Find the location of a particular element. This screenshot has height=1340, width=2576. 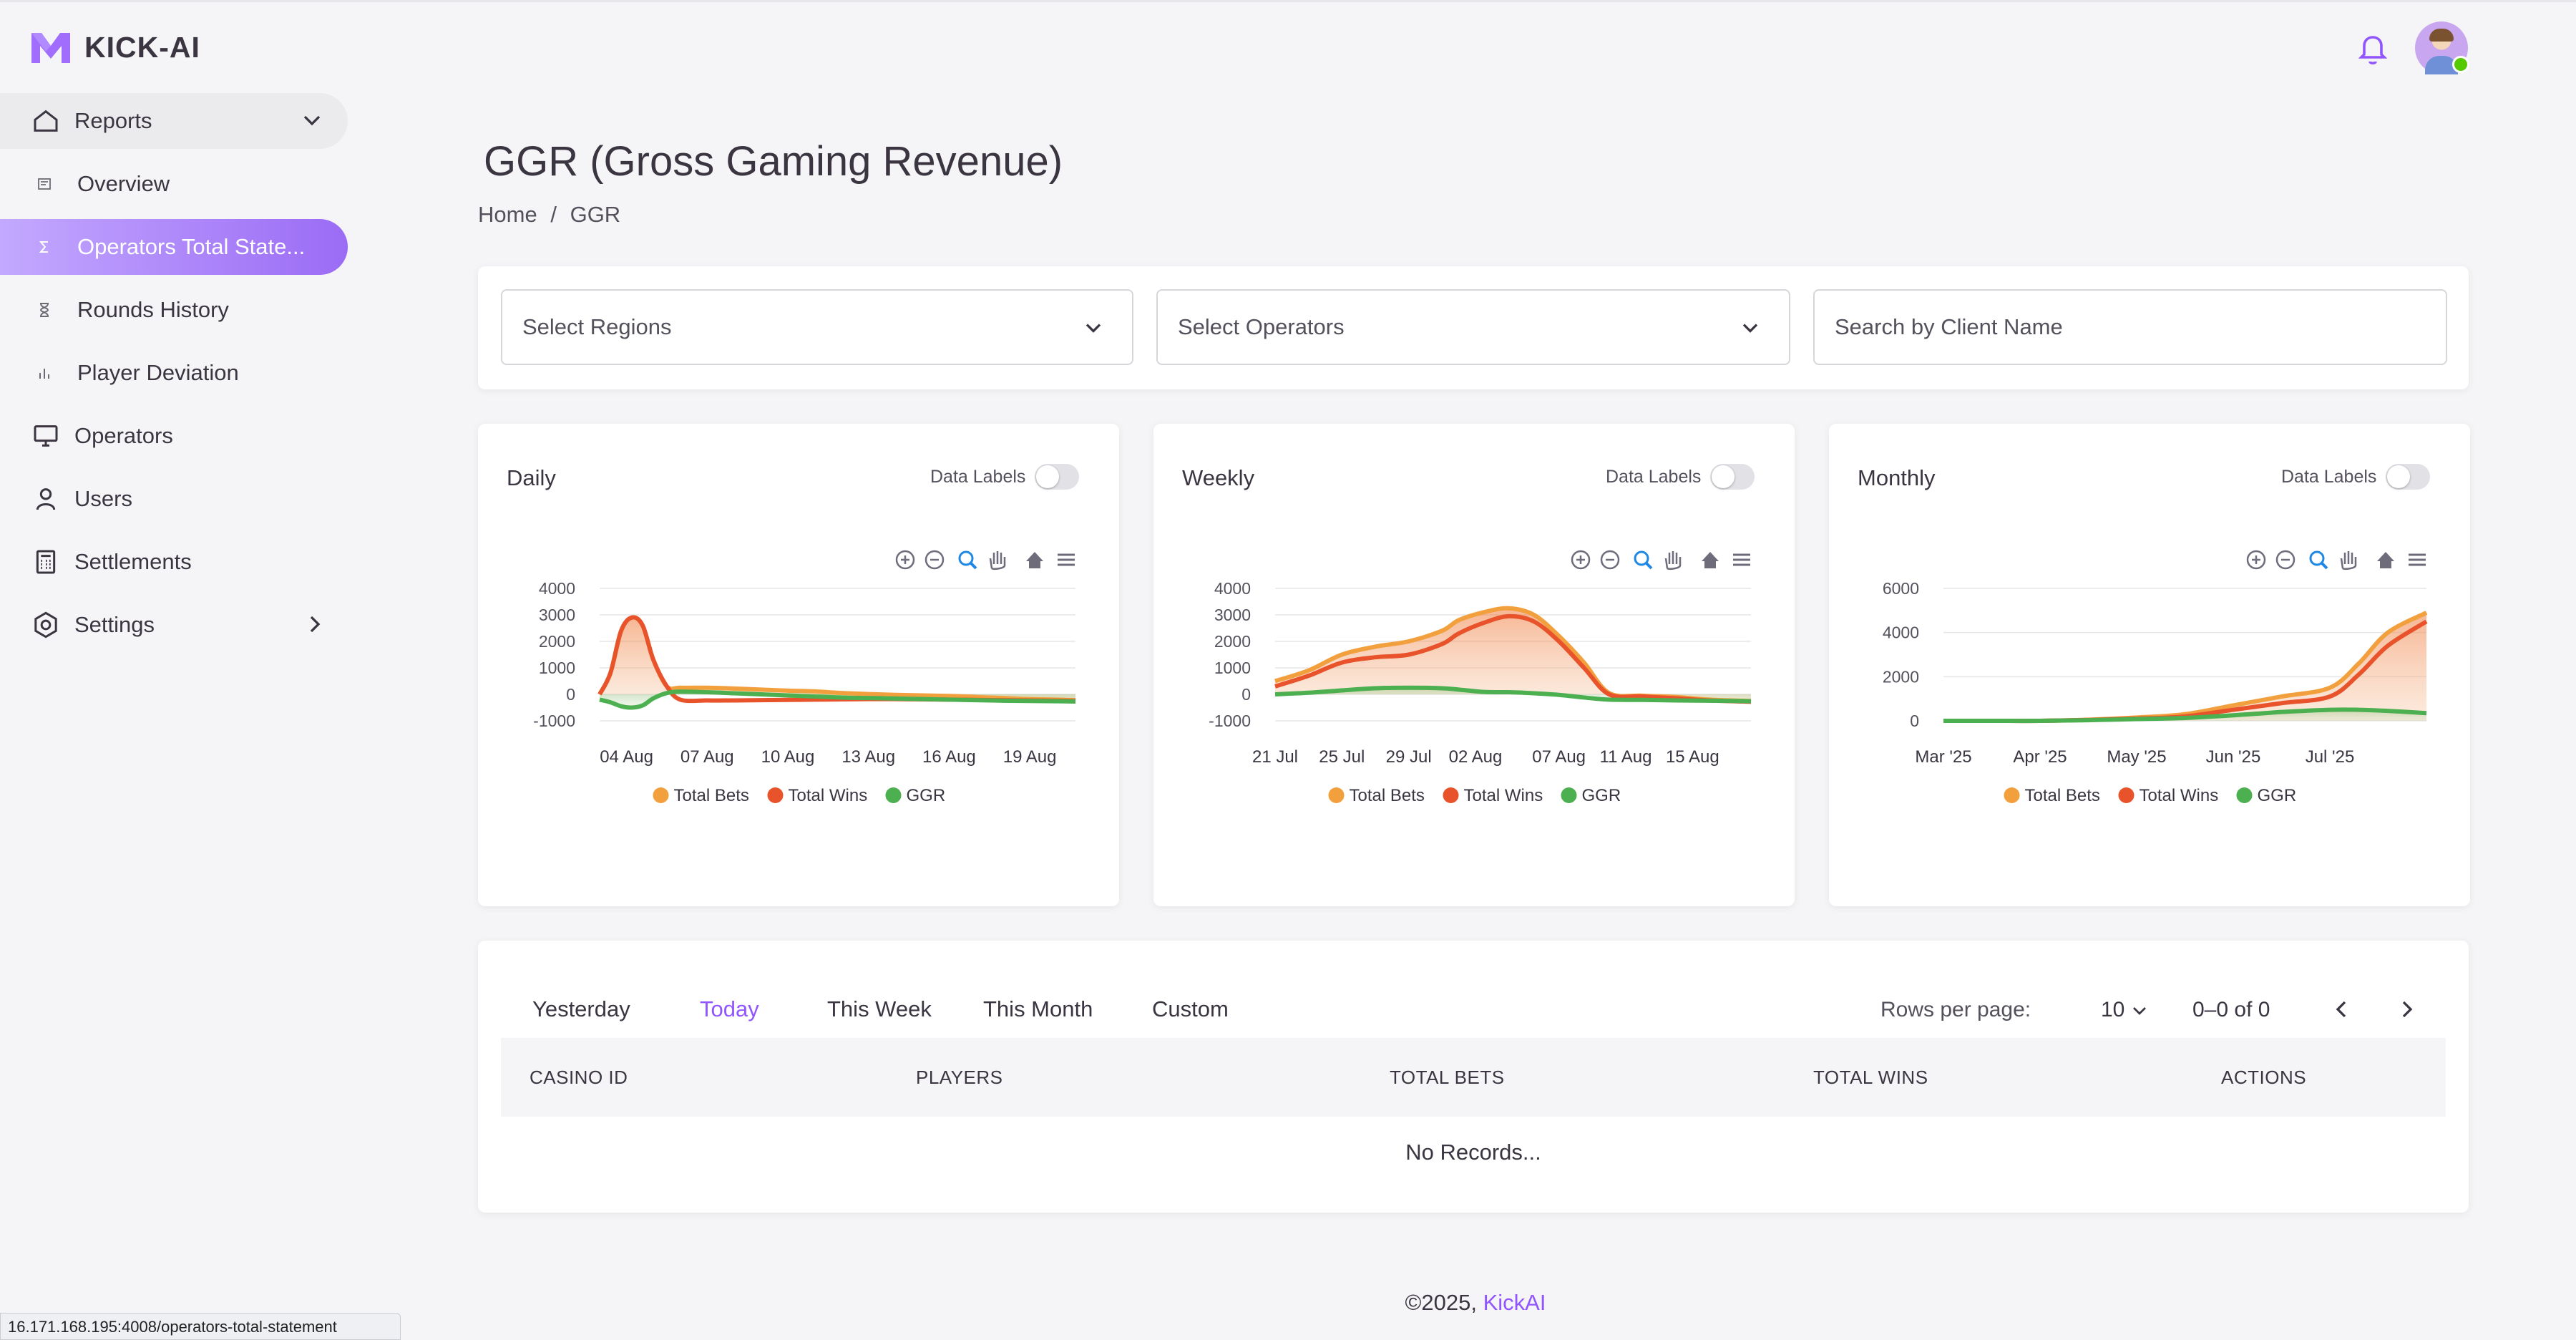

chart-title: Daily is located at coordinates (531, 478).